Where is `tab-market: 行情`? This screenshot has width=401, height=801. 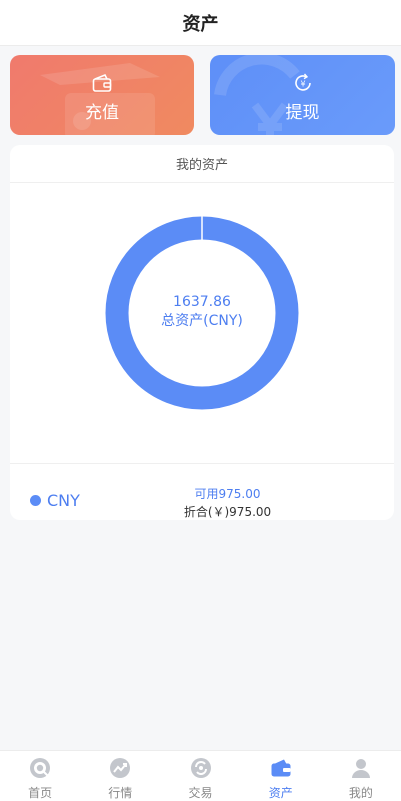
tab-market: 行情 is located at coordinates (120, 776).